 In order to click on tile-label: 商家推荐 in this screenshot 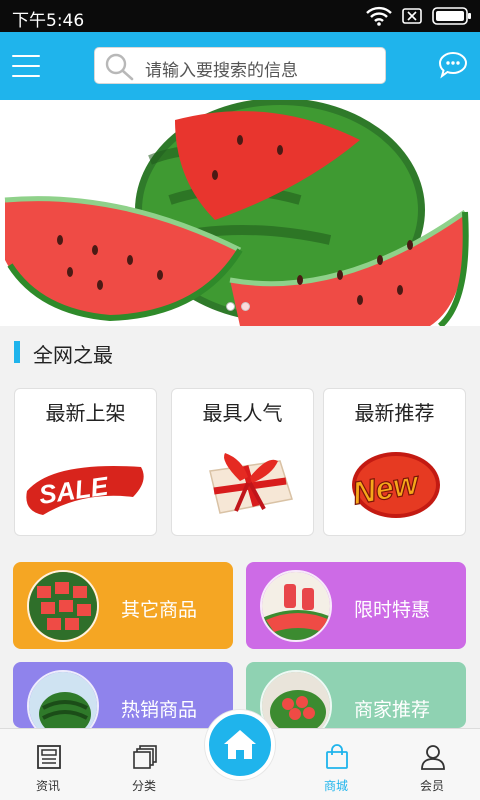, I will do `click(392, 710)`.